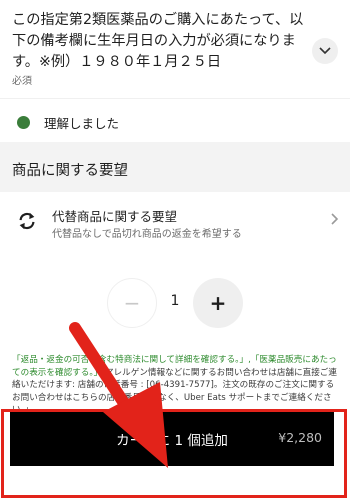  I want to click on swap-icon, so click(27, 221).